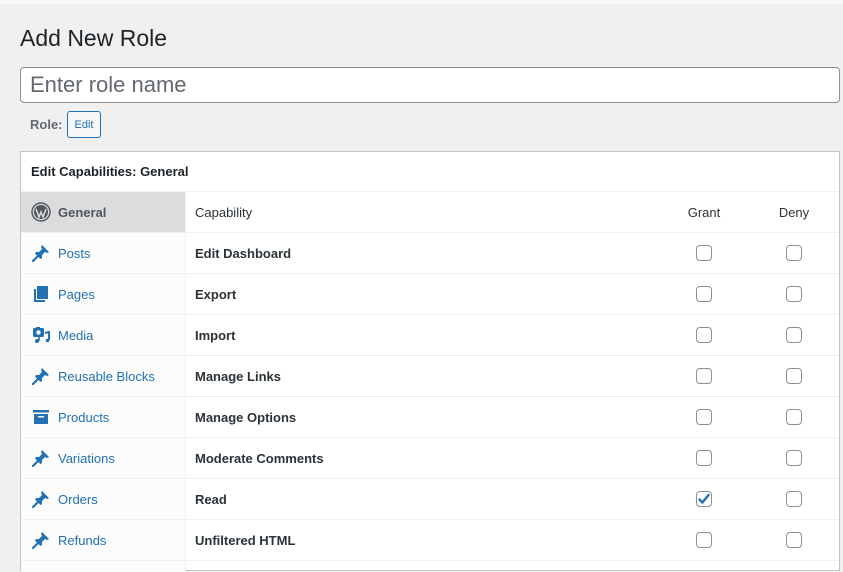  What do you see at coordinates (238, 376) in the screenshot?
I see `capability-name: Manage Links` at bounding box center [238, 376].